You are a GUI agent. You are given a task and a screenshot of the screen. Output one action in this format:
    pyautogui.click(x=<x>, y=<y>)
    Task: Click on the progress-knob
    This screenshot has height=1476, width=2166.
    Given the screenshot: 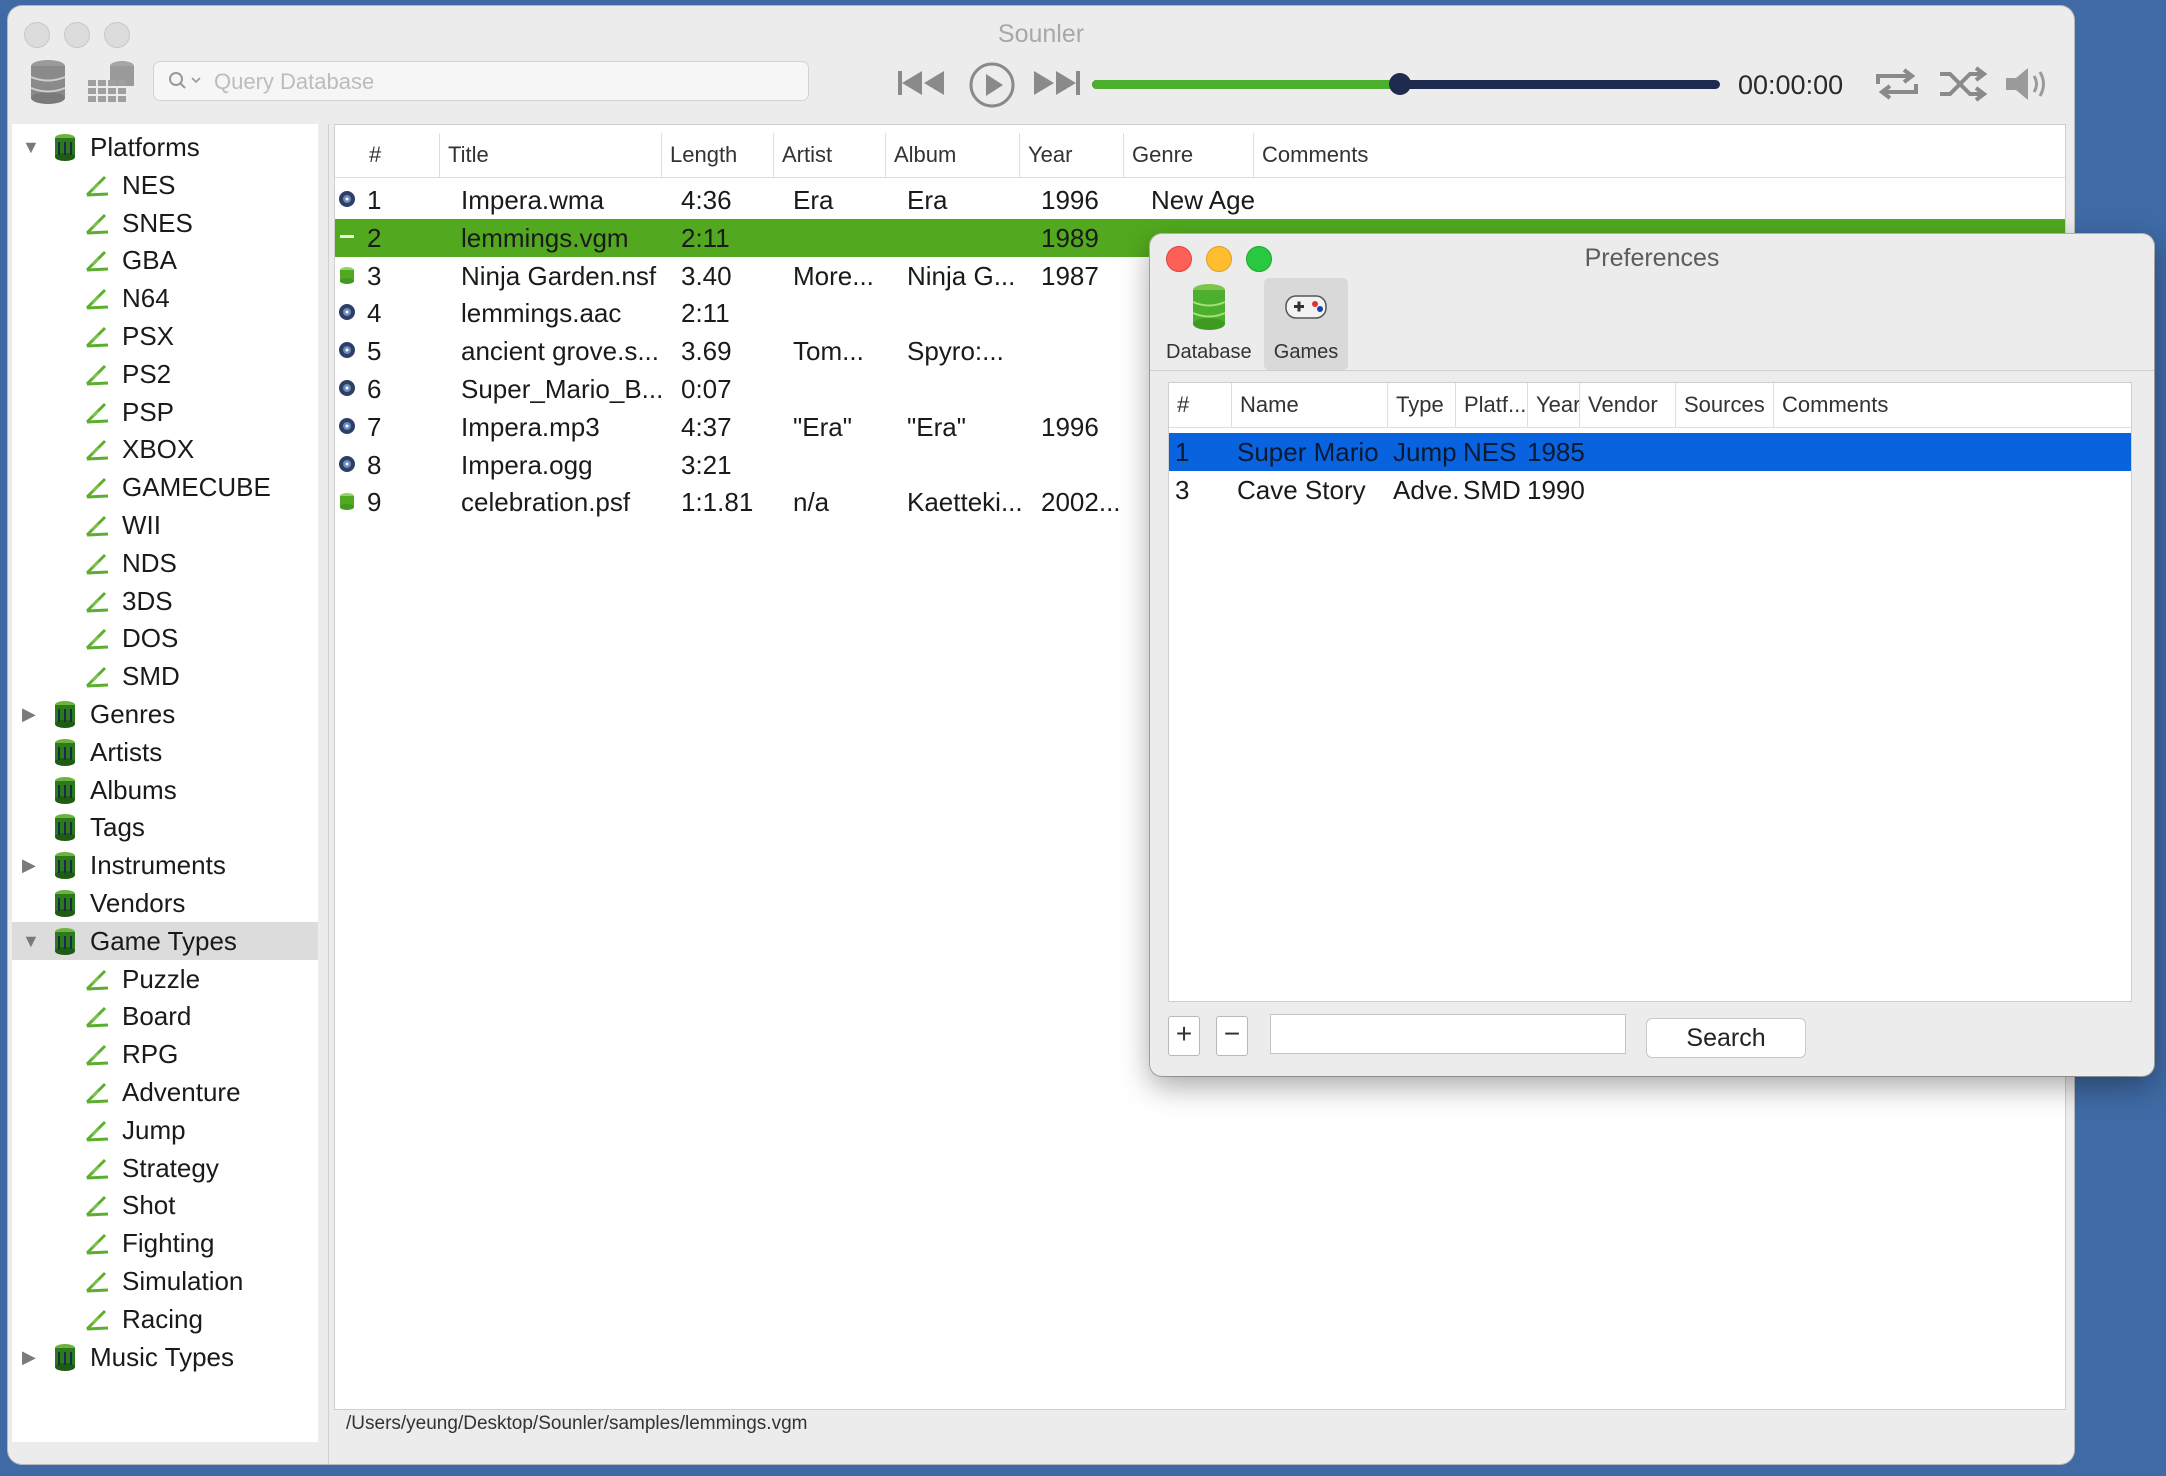 What is the action you would take?
    pyautogui.click(x=1399, y=84)
    